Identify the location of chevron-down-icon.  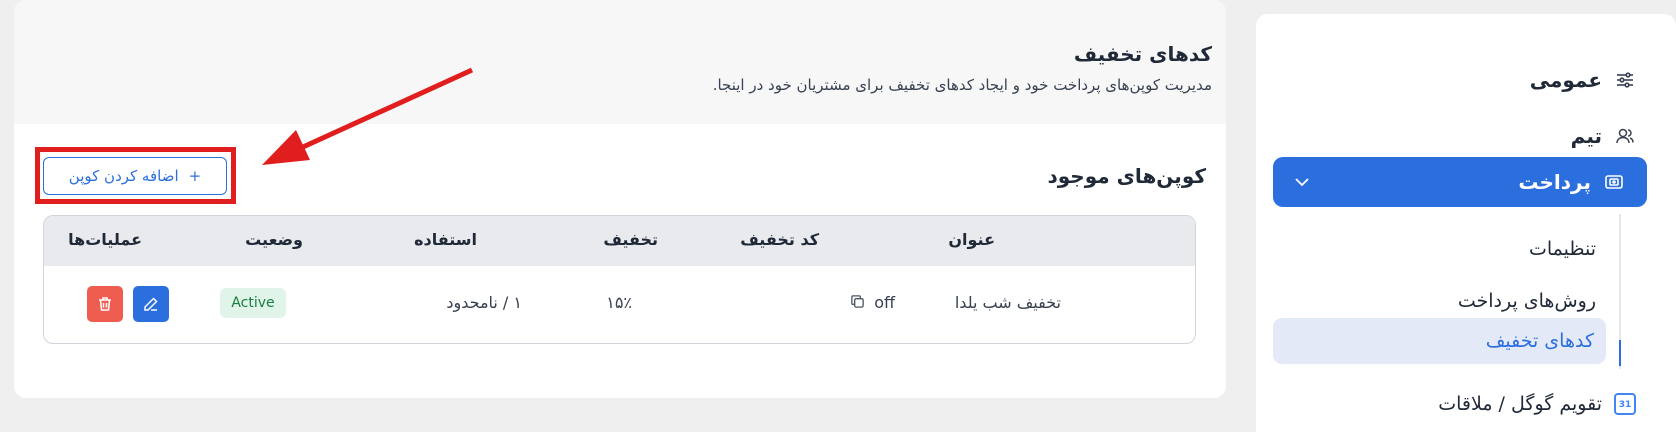
(1302, 182).